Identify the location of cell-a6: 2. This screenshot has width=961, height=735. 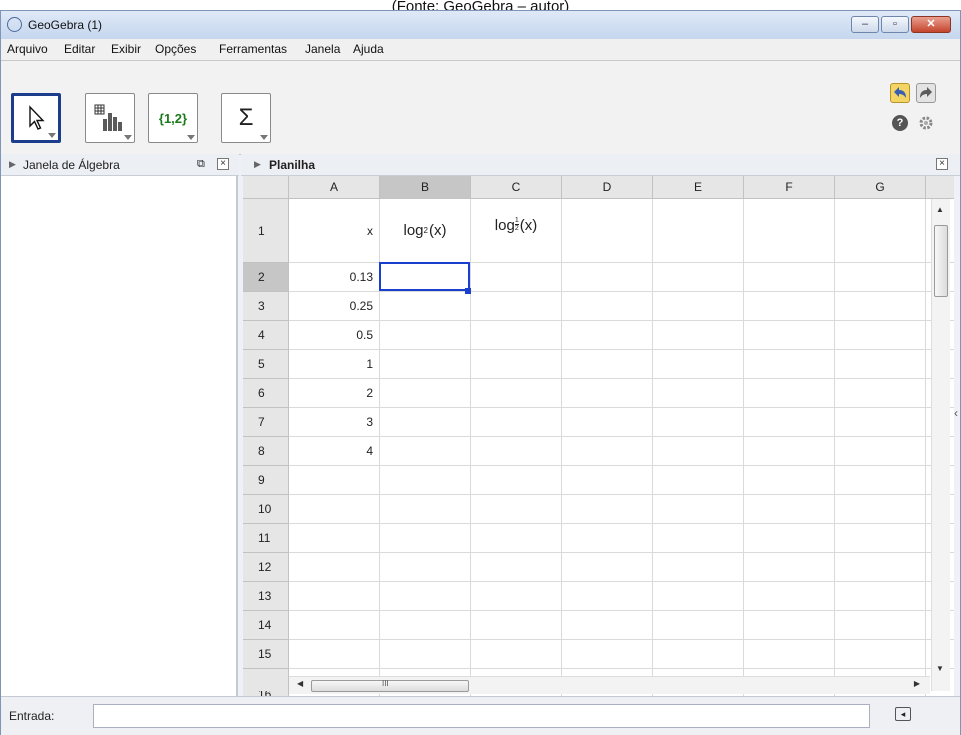
(334, 393).